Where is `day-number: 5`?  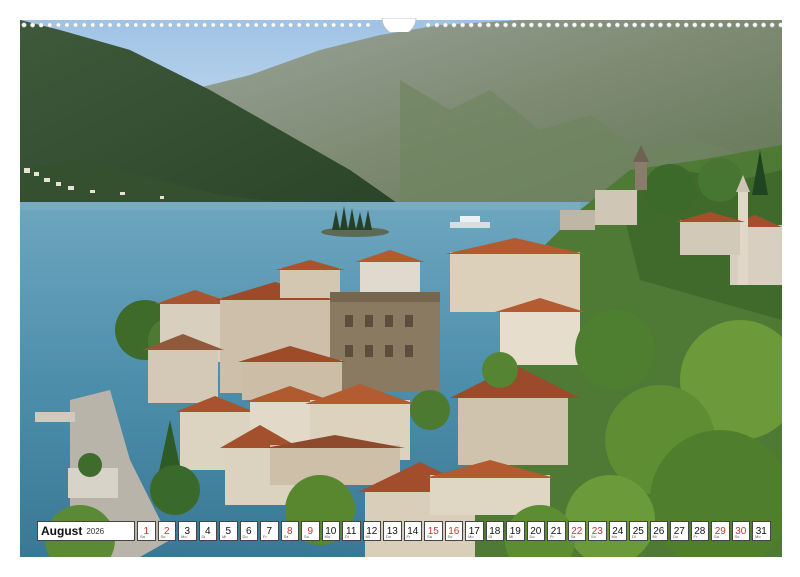
day-number: 5 is located at coordinates (228, 531).